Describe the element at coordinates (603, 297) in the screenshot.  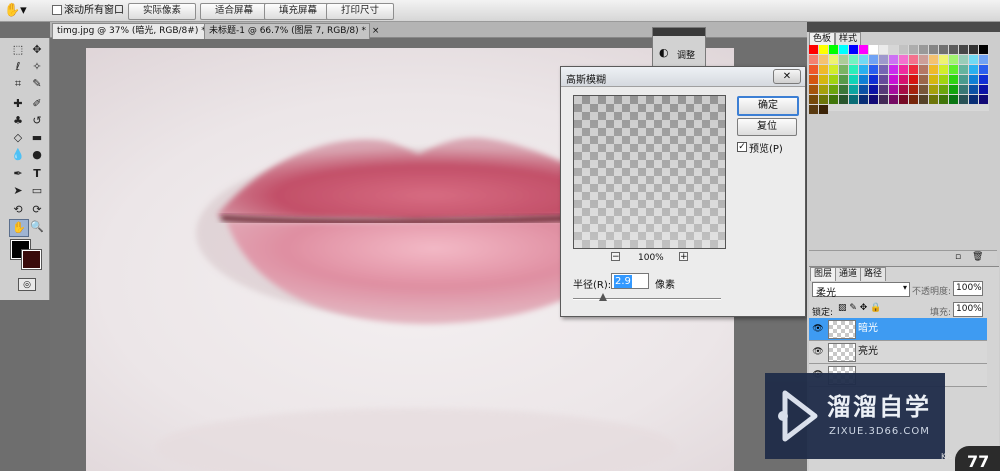
I see `radius-slider-thumb` at that location.